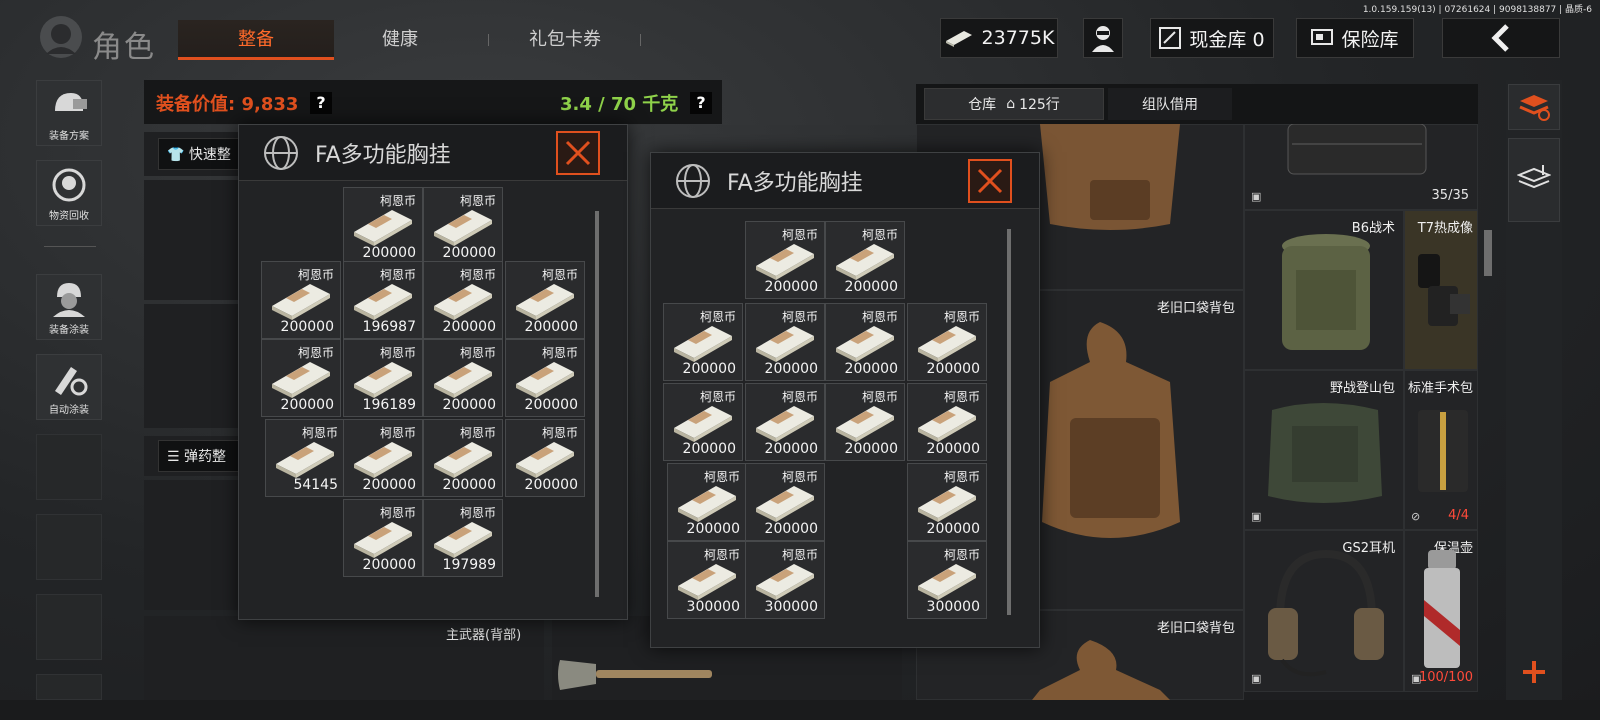 This screenshot has height=720, width=1600. Describe the element at coordinates (1501, 38) in the screenshot. I see `back-button` at that location.